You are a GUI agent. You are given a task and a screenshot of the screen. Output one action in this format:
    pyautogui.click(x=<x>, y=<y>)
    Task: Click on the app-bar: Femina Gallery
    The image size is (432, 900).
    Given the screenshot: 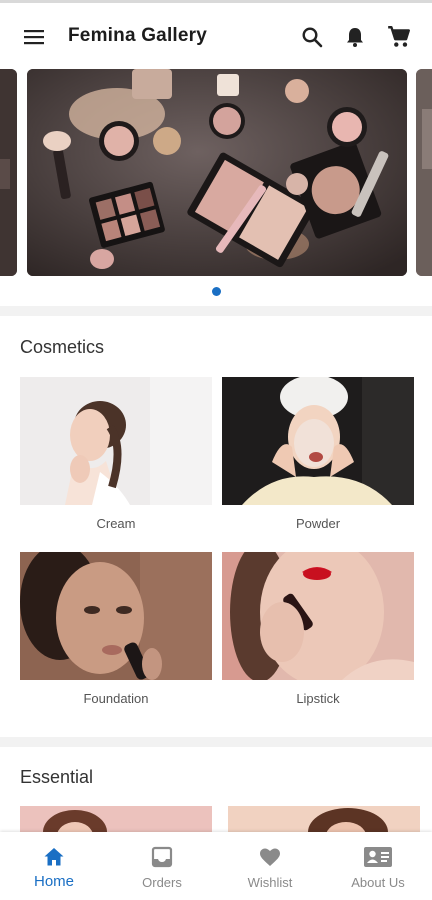 What is the action you would take?
    pyautogui.click(x=216, y=35)
    